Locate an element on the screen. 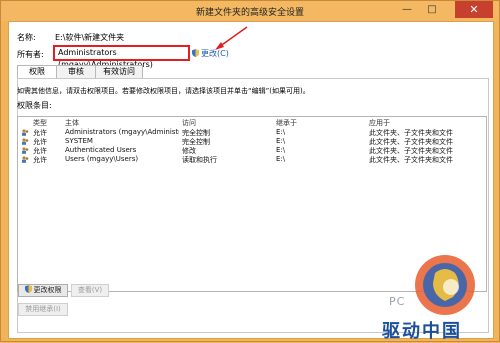  watermark-logo-icon is located at coordinates (445, 285).